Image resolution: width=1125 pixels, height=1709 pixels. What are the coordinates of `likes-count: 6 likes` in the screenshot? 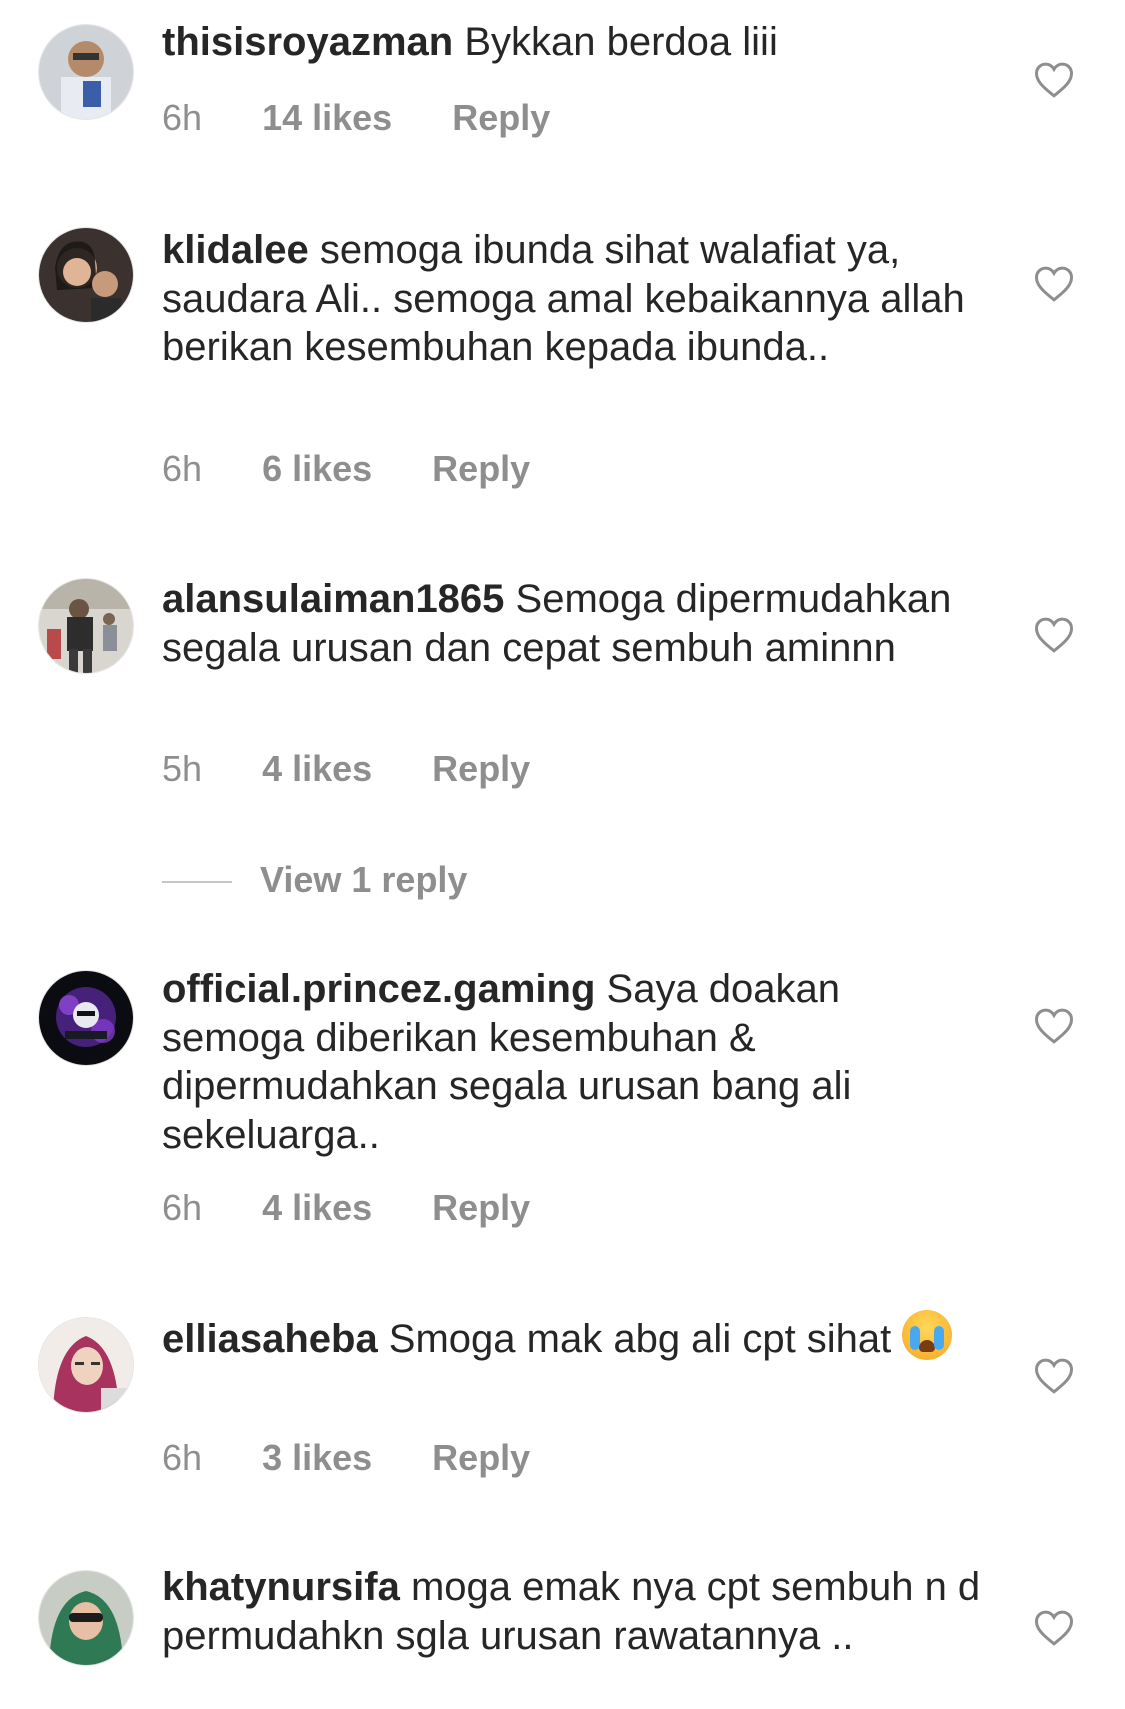 It's located at (317, 469).